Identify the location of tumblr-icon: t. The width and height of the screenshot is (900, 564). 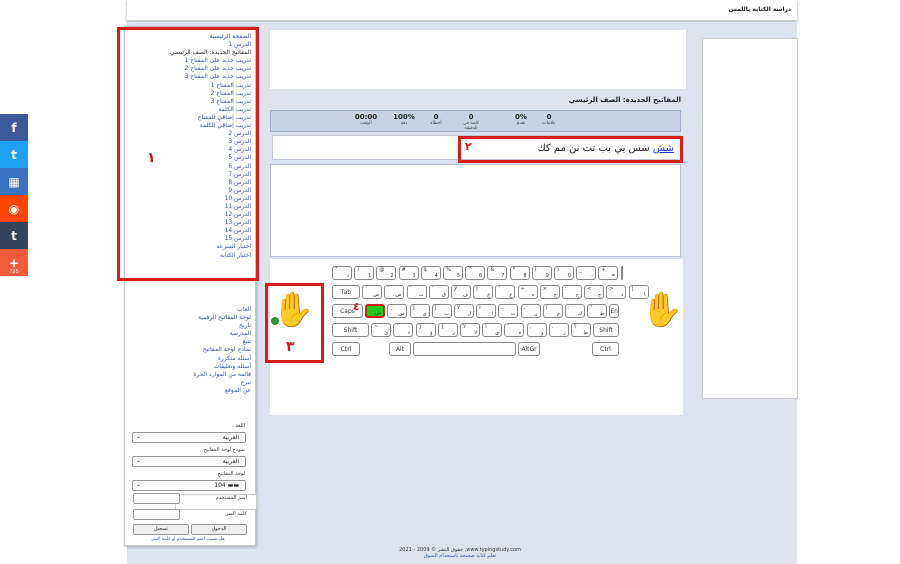
(14, 235).